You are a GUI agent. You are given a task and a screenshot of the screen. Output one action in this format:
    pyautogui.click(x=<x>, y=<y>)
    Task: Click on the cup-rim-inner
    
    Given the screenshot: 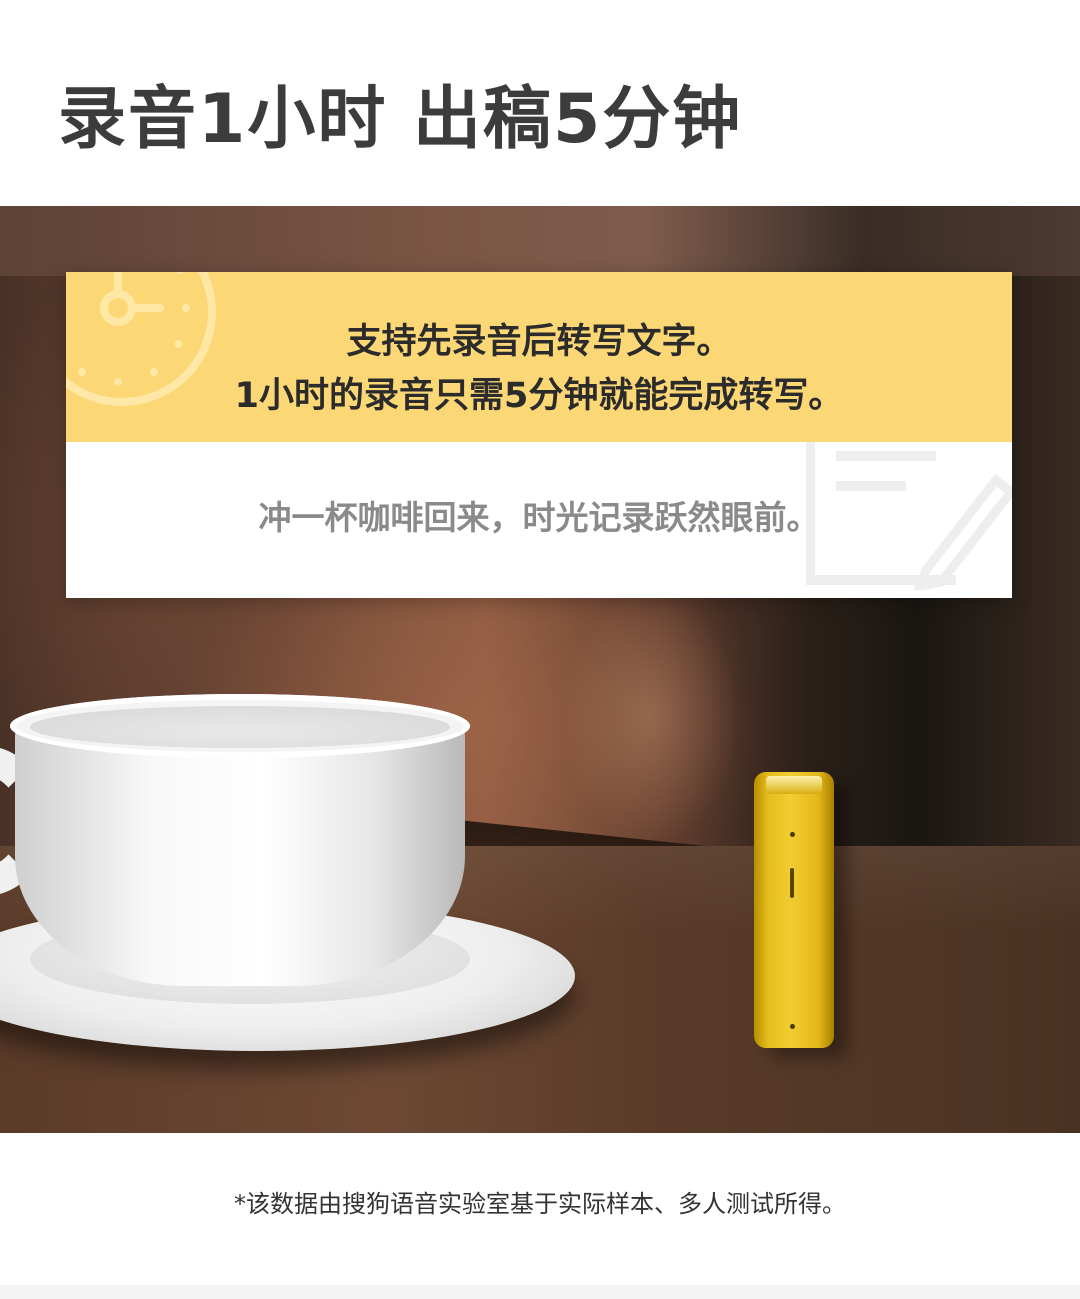 What is the action you would take?
    pyautogui.click(x=240, y=727)
    